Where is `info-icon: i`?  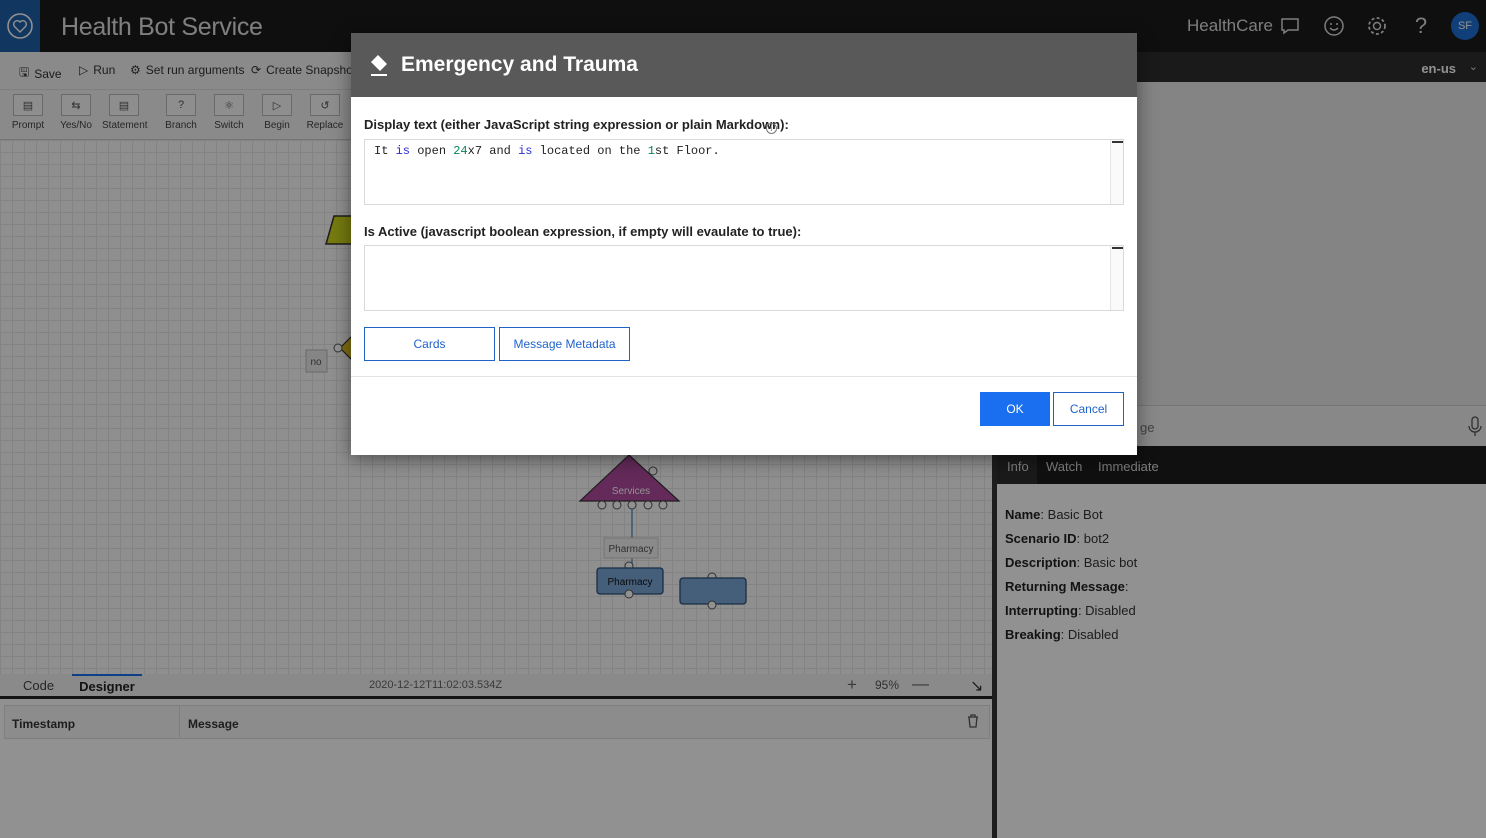
info-icon: i is located at coordinates (771, 128).